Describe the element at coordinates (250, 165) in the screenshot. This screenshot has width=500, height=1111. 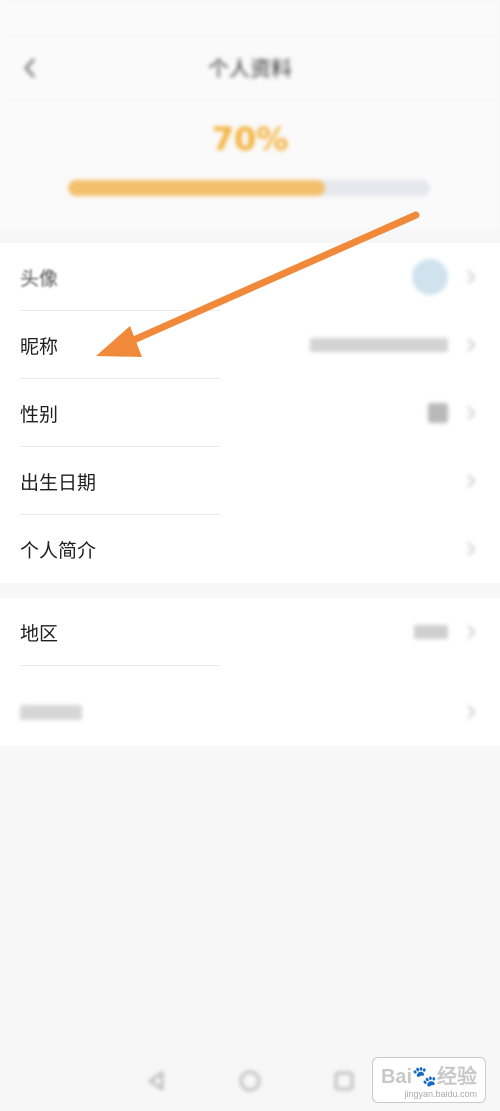
I see `profile-completion: 70%` at that location.